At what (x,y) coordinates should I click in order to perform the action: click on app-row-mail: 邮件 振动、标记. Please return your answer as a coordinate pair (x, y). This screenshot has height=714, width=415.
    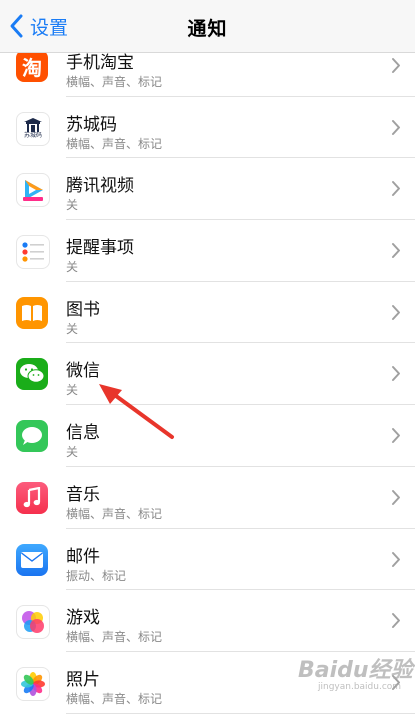
    Looking at the image, I should click on (207, 560).